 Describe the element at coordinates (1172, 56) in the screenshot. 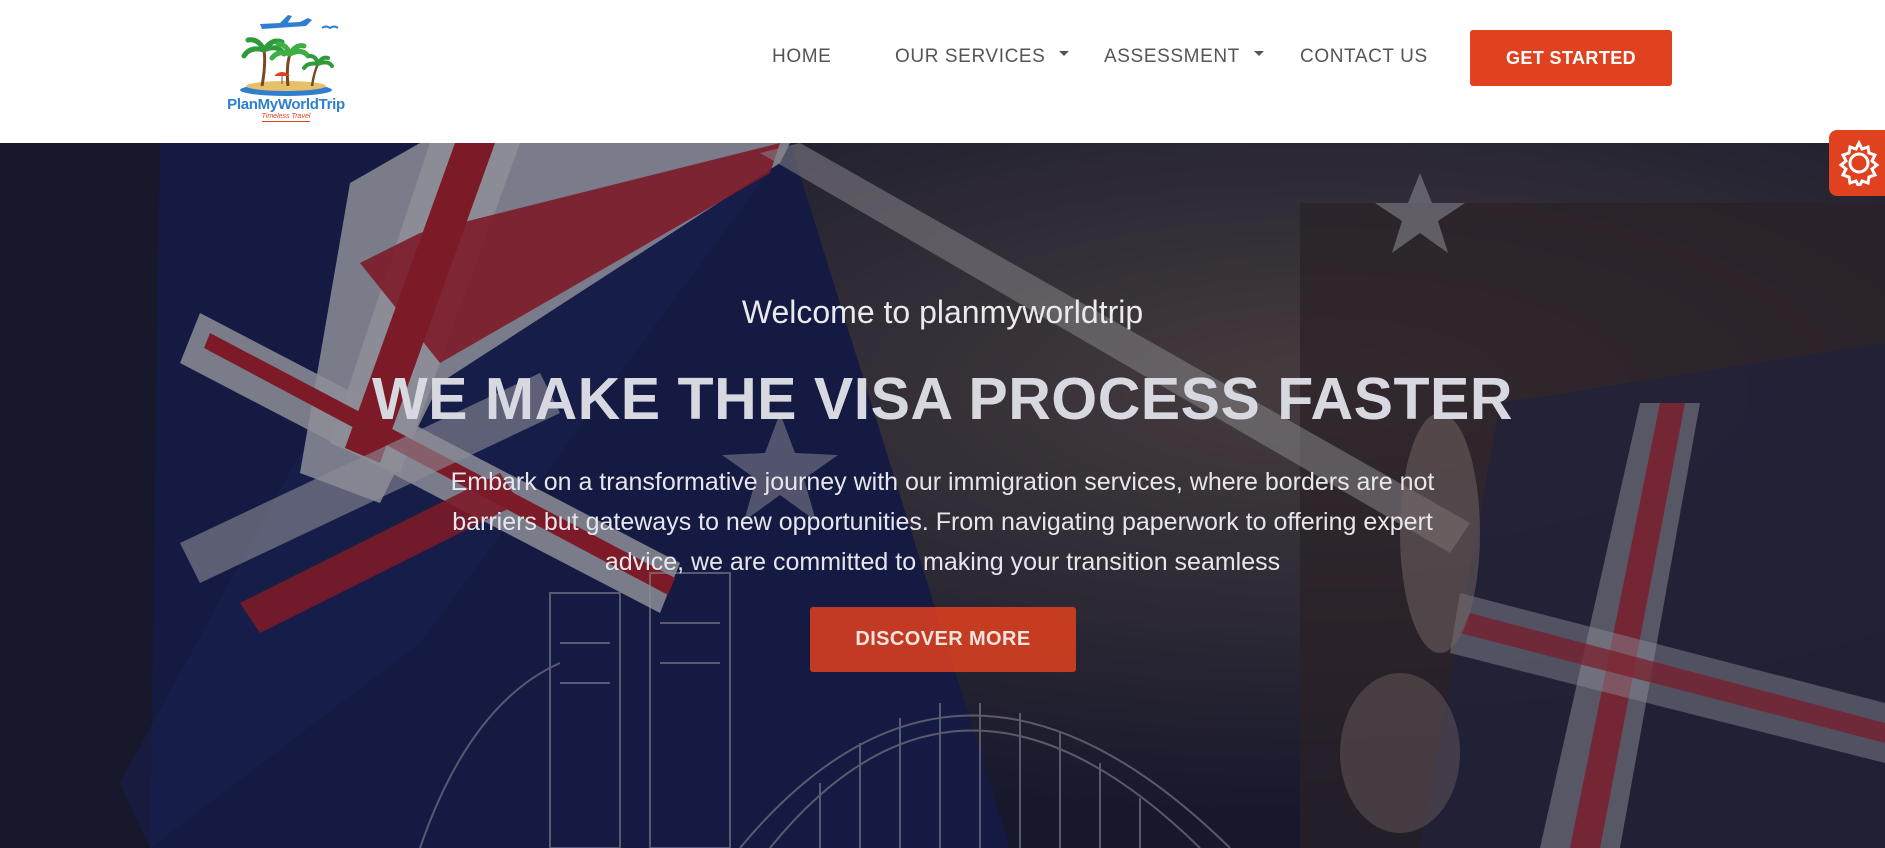

I see `nav-assessment-label: ASSESSMENT` at that location.